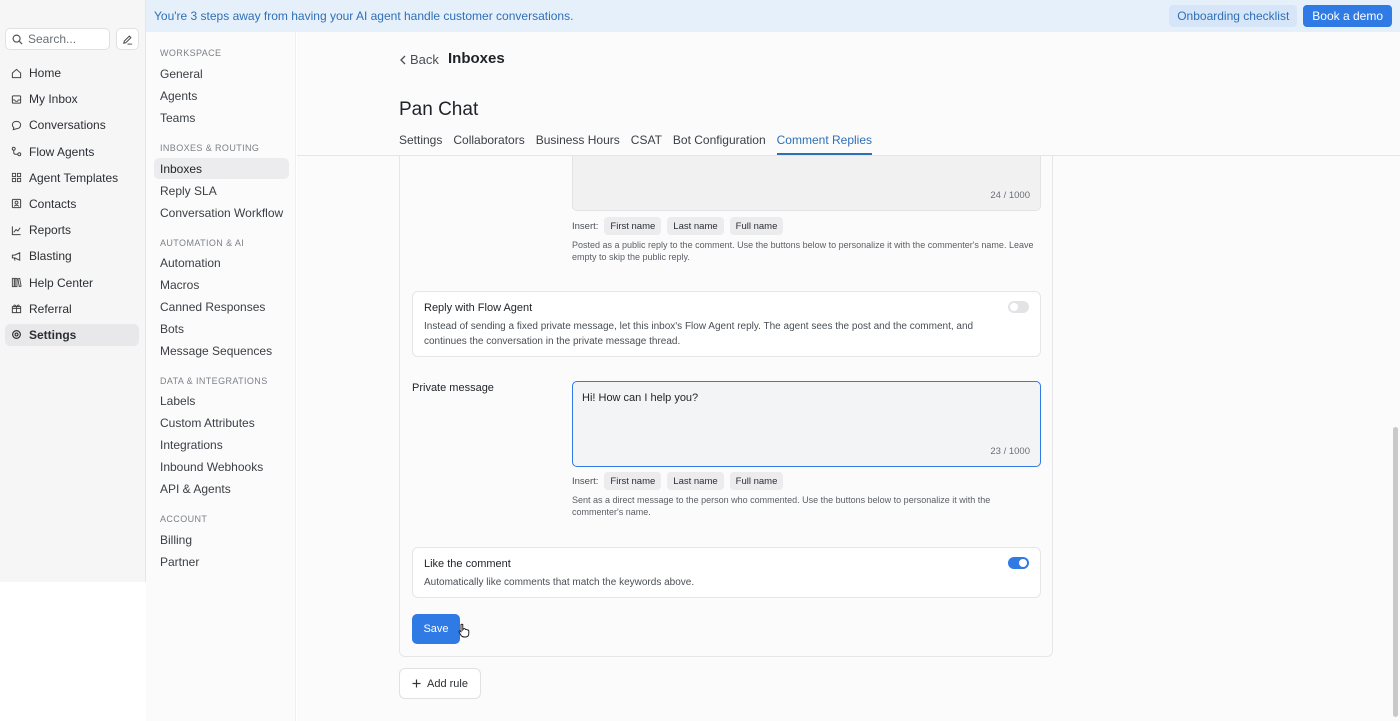  I want to click on settings-item-general: General, so click(221, 73).